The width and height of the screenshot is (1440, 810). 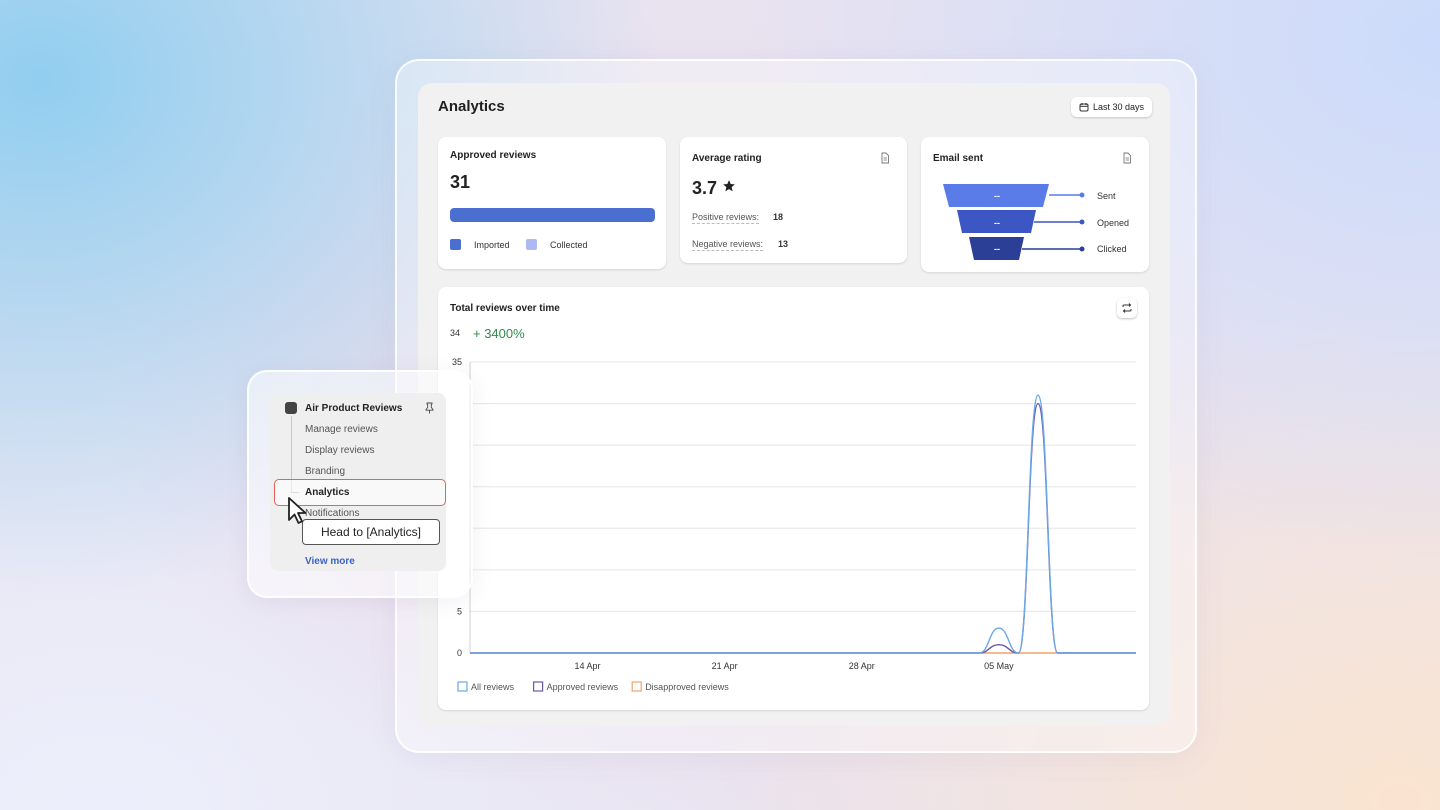 I want to click on approved-reviews-title: Approved reviews, so click(x=493, y=155).